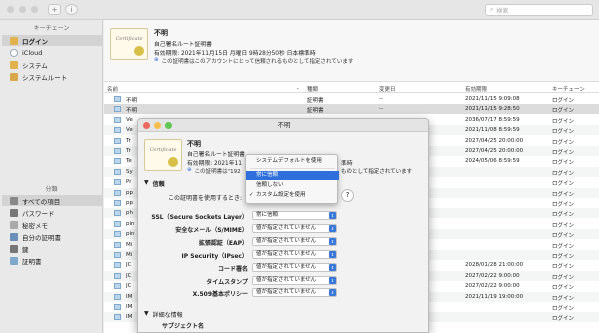 This screenshot has height=333, width=599. What do you see at coordinates (267, 215) in the screenshot?
I see `trust-setting-value: 常に信頼` at bounding box center [267, 215].